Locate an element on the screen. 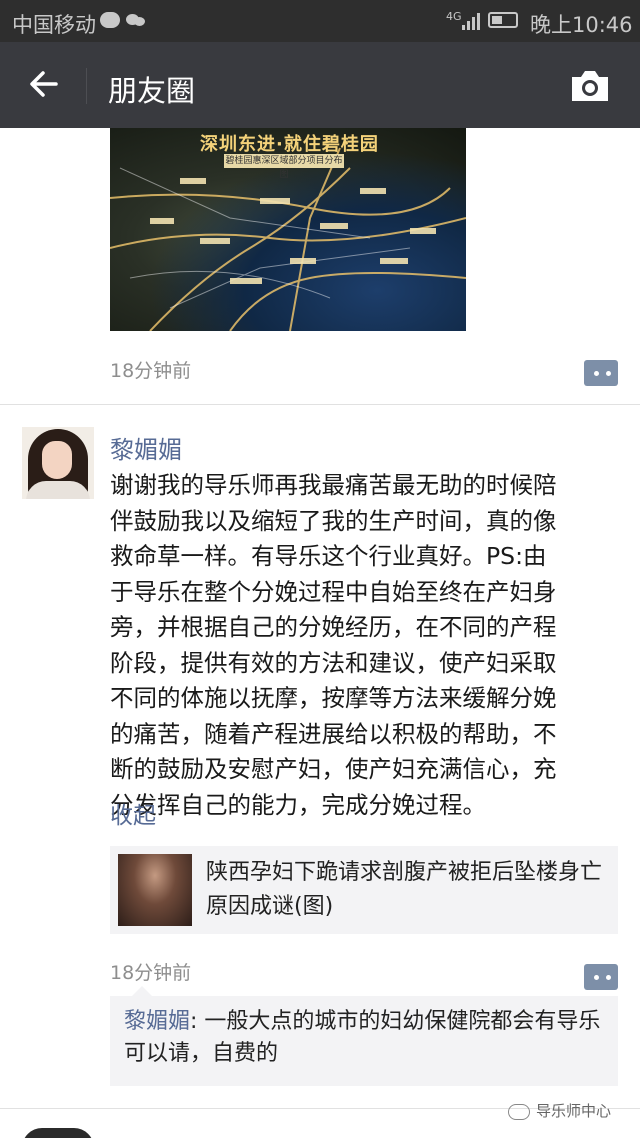 The width and height of the screenshot is (640, 1138). comment-author: 黎媚媚 is located at coordinates (157, 1021).